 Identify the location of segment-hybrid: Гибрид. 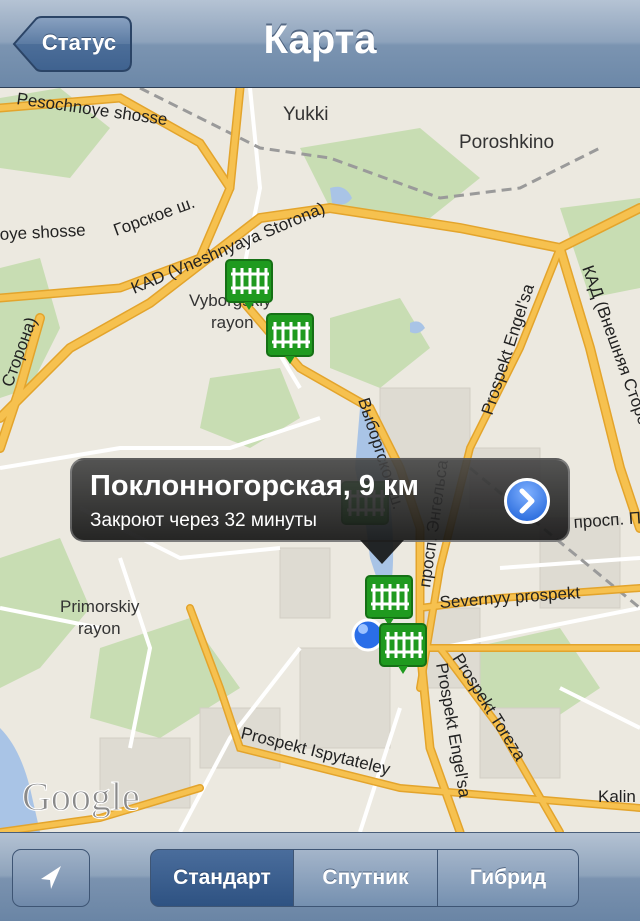
(508, 878).